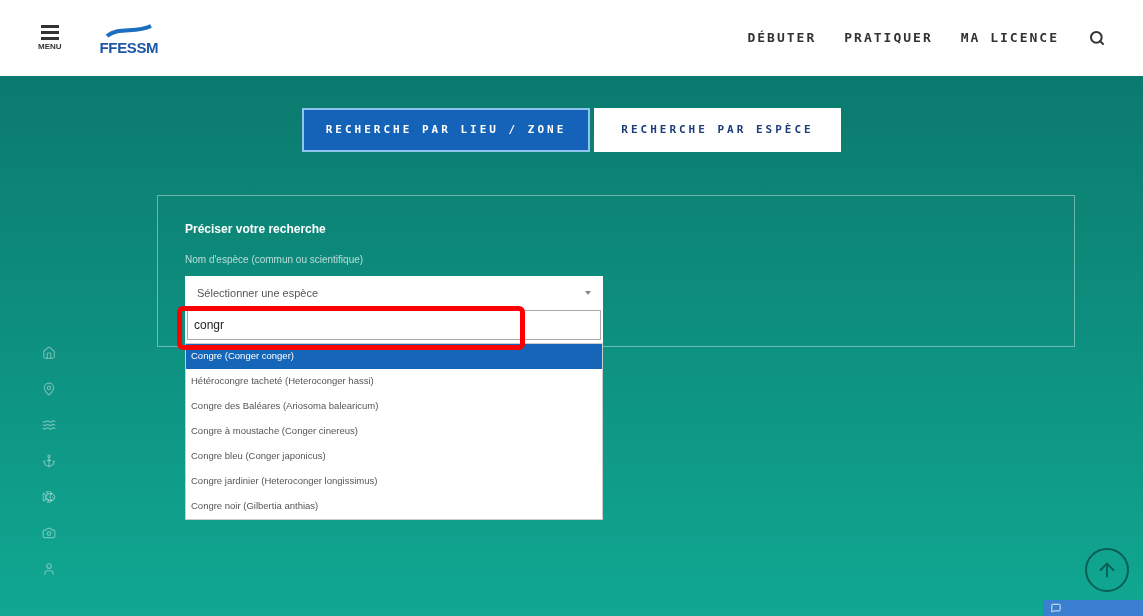 The height and width of the screenshot is (616, 1143). Describe the element at coordinates (49, 353) in the screenshot. I see `home-icon` at that location.